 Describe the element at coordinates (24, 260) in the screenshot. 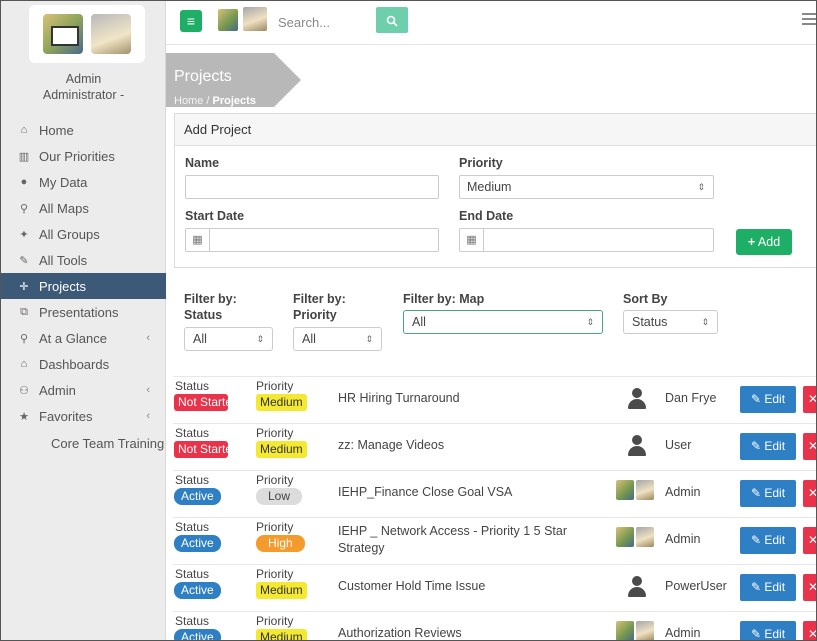

I see `wrench-icon: ✎` at that location.